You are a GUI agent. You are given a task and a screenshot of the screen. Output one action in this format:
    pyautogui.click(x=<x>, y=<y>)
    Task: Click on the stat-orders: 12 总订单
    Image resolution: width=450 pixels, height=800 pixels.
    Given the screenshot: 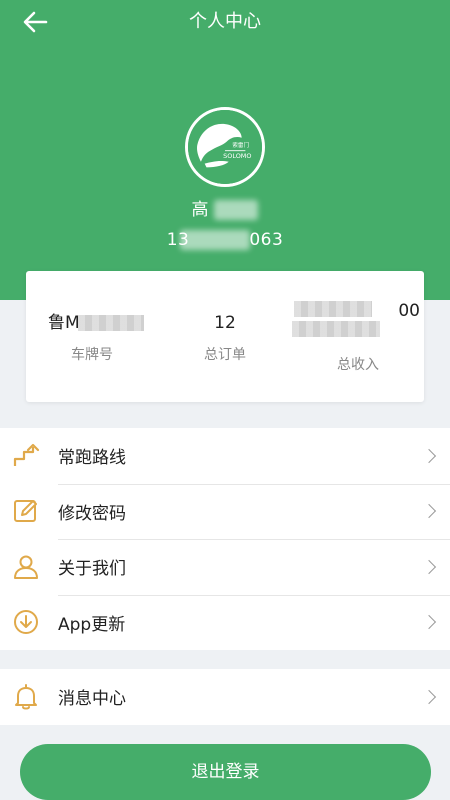 What is the action you would take?
    pyautogui.click(x=225, y=336)
    